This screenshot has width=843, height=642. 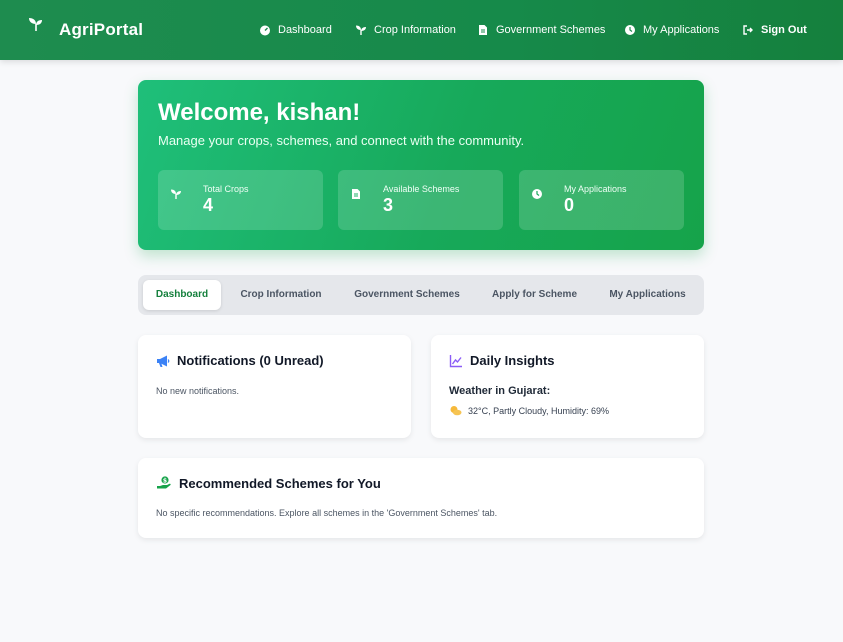 What do you see at coordinates (551, 30) in the screenshot?
I see `nav-government-schemes-label: Government Schemes` at bounding box center [551, 30].